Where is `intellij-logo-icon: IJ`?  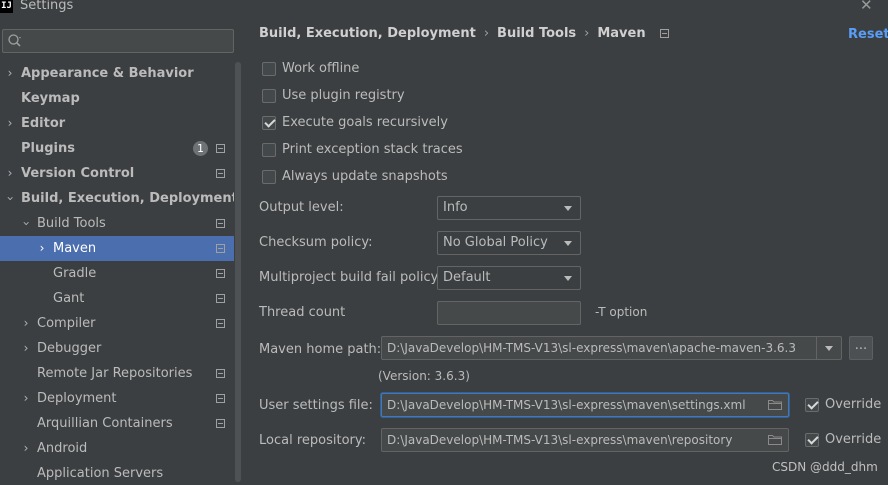
intellij-logo-icon: IJ is located at coordinates (6, 6).